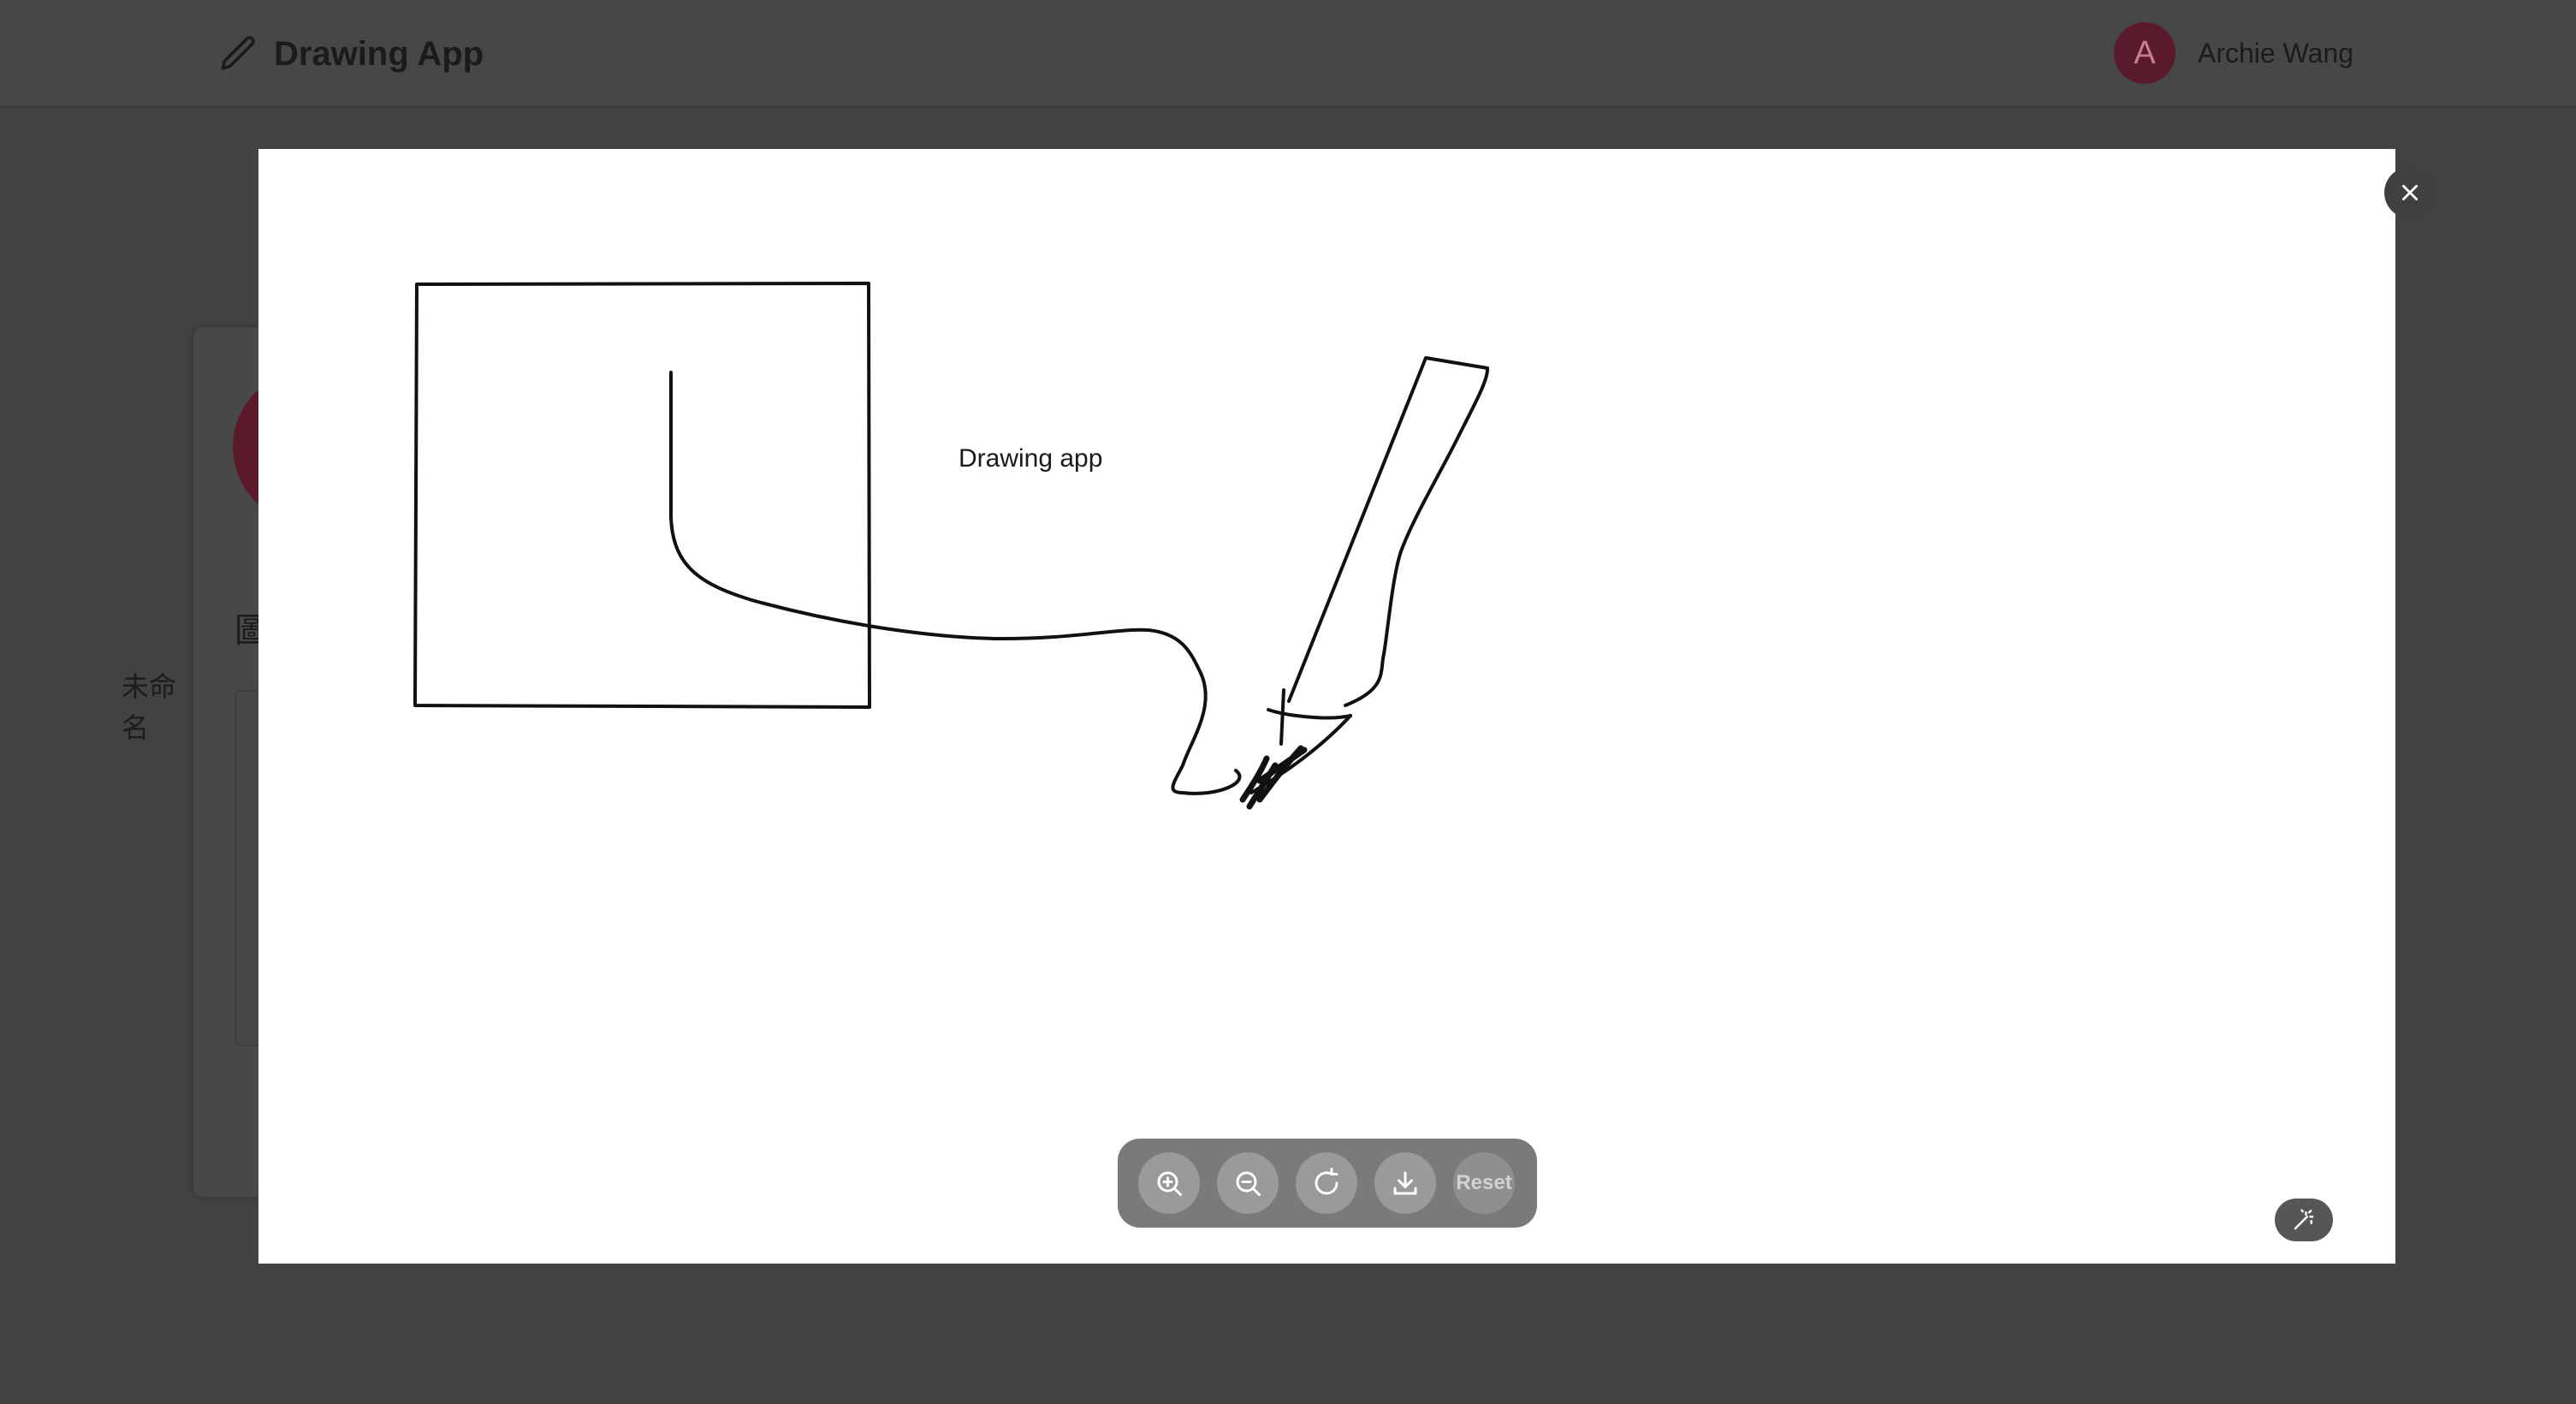  I want to click on close-button, so click(2410, 192).